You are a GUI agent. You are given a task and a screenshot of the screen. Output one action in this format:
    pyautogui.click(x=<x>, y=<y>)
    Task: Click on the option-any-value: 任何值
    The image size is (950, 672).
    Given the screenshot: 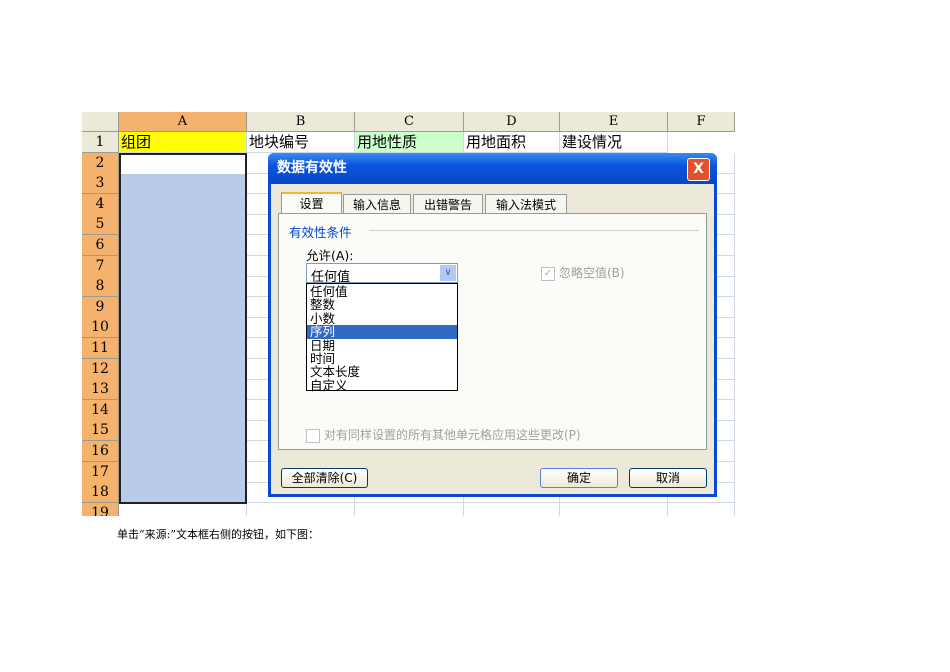 What is the action you would take?
    pyautogui.click(x=382, y=291)
    